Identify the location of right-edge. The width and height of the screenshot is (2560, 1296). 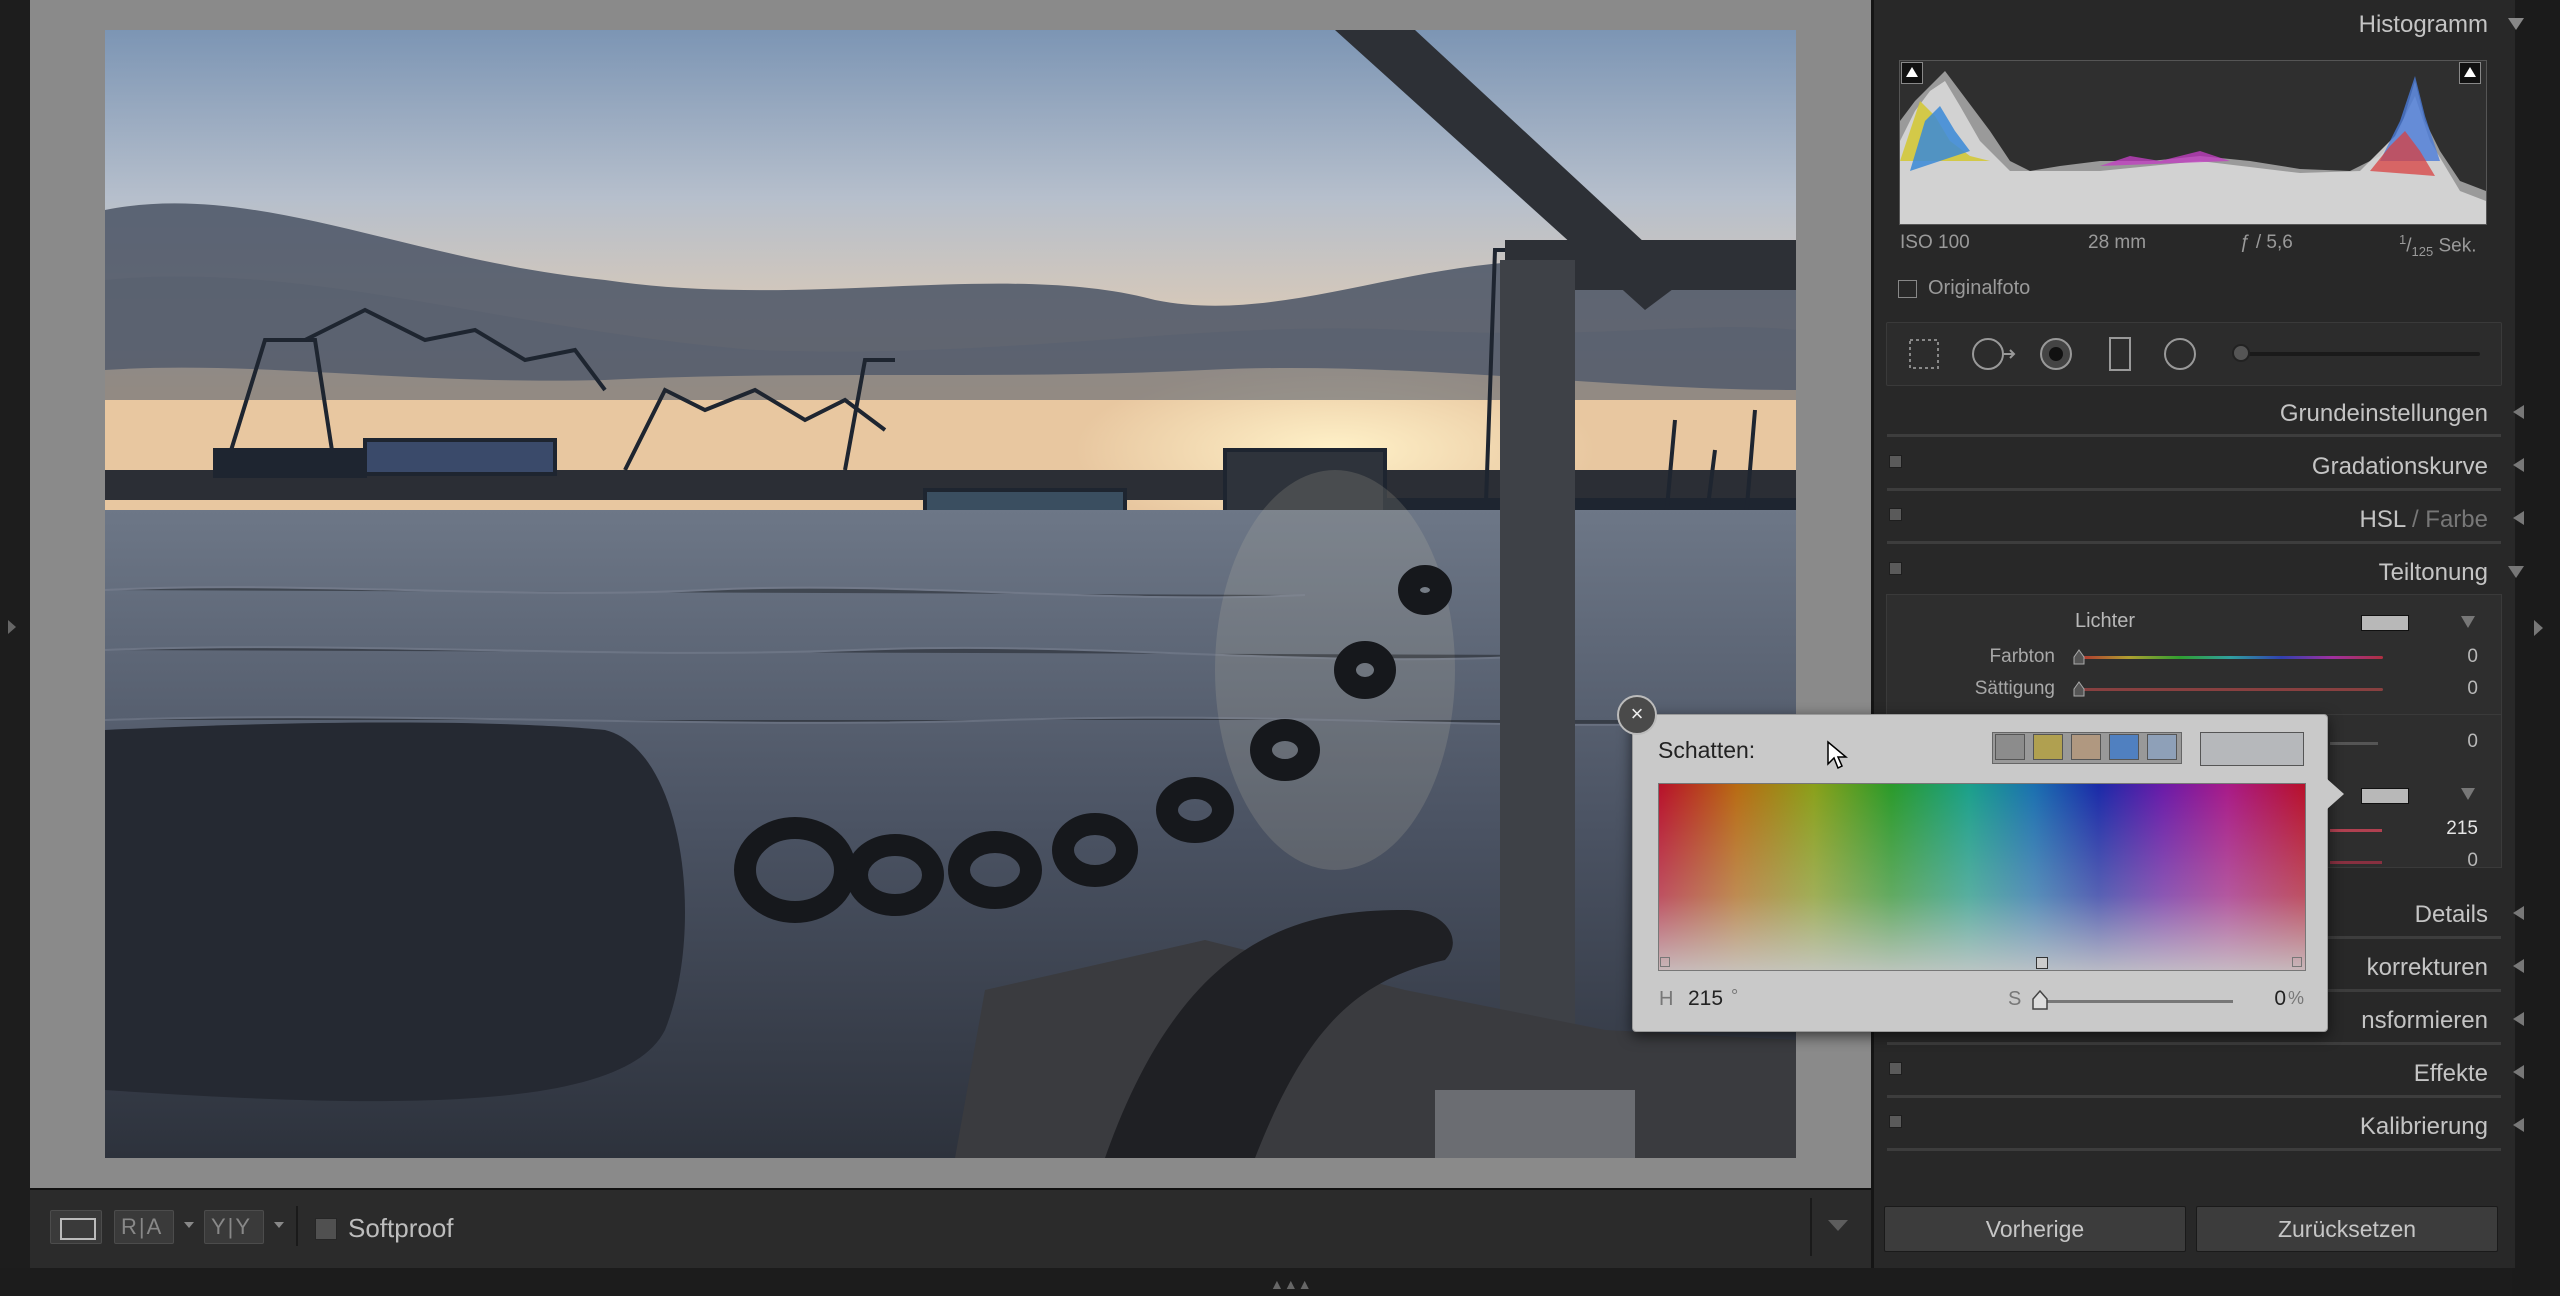
(2536, 648).